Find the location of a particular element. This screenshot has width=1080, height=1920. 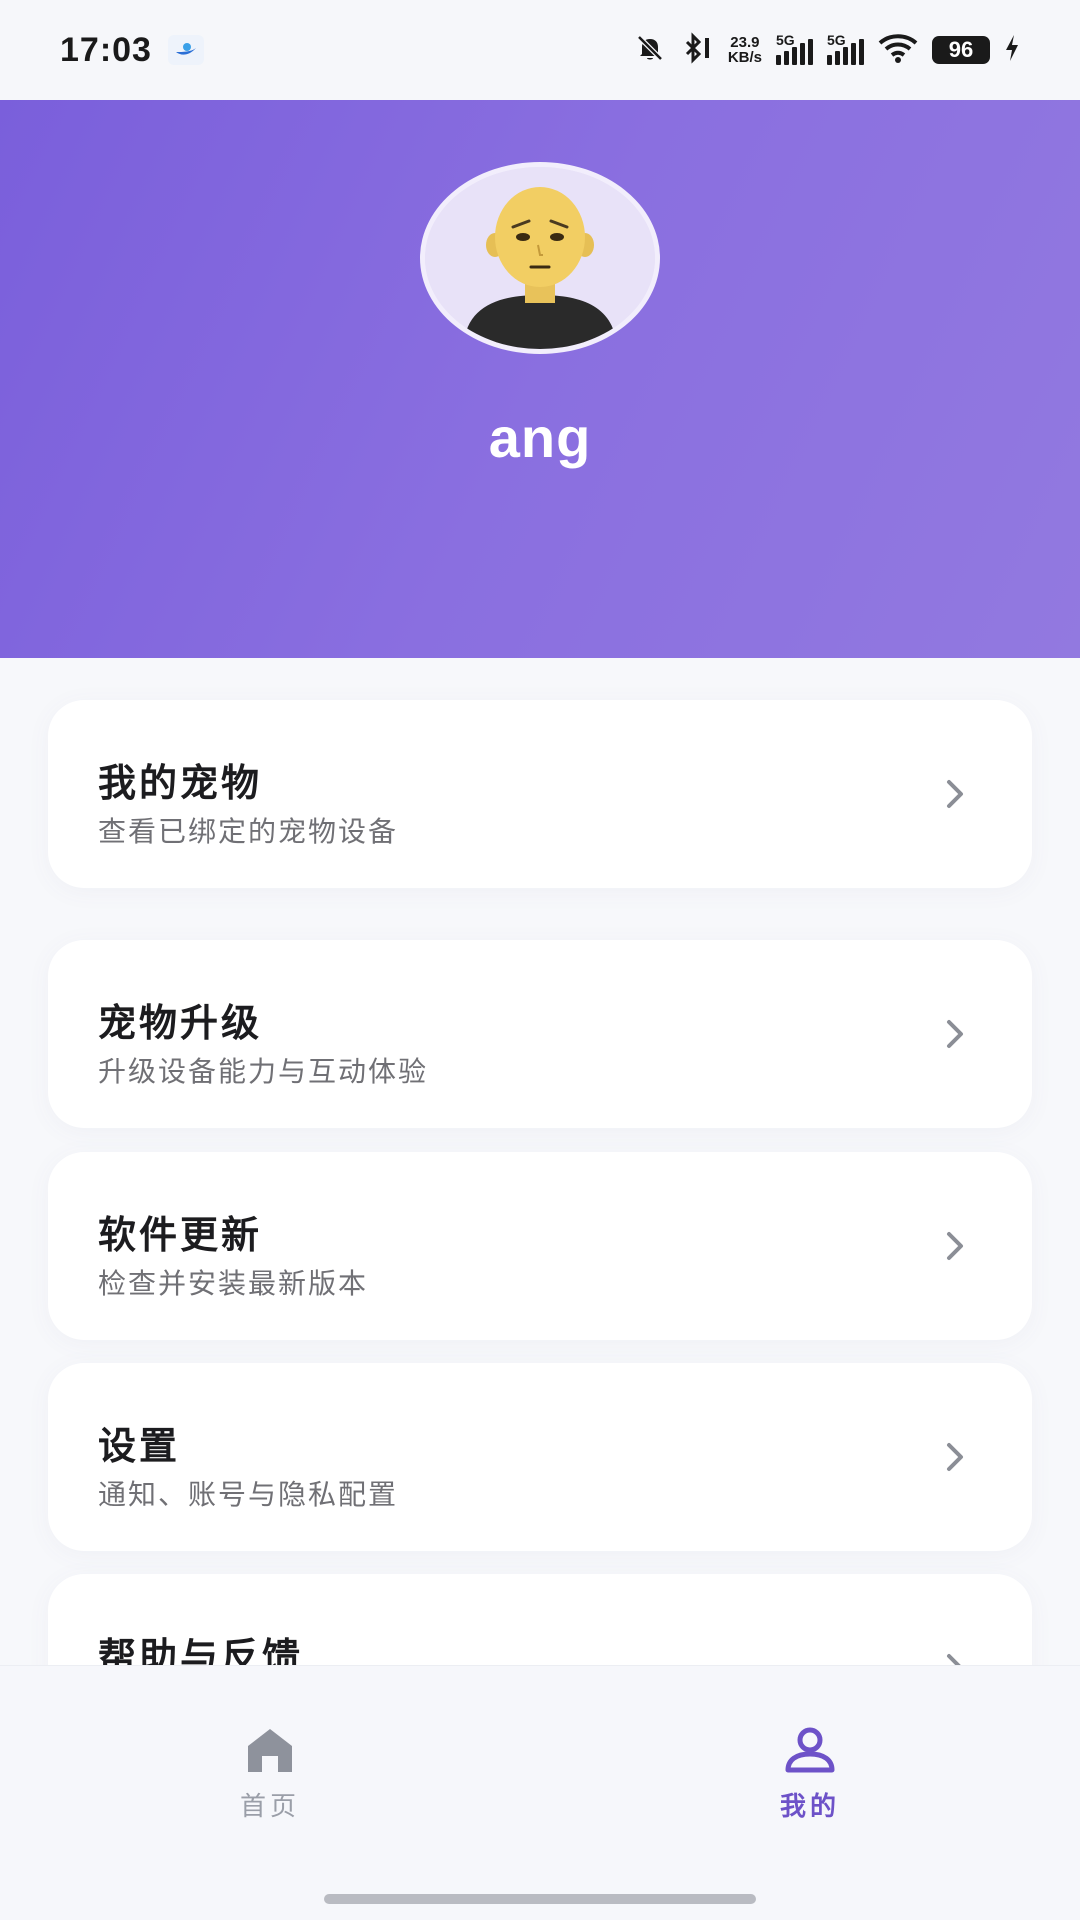

status-time: 17:03 is located at coordinates (106, 49).